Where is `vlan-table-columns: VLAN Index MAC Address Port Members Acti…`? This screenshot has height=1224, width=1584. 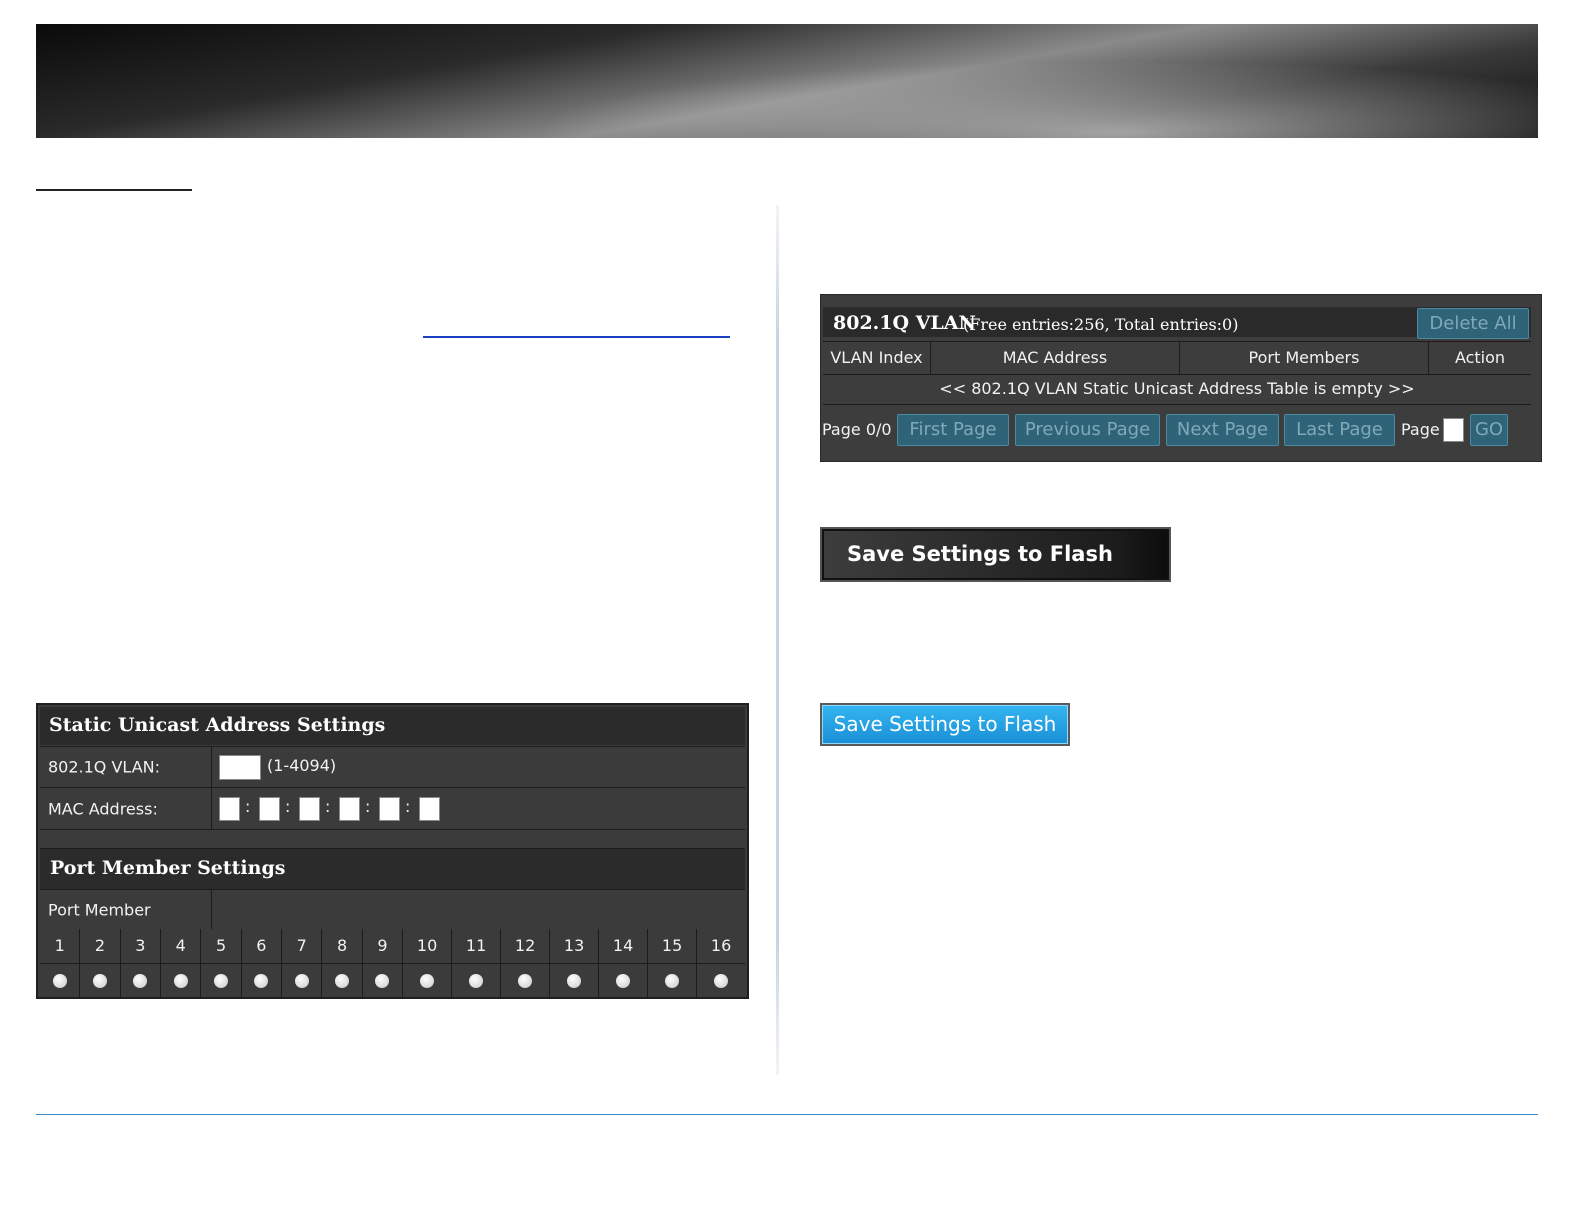 vlan-table-columns: VLAN Index MAC Address Port Members Acti… is located at coordinates (1177, 358).